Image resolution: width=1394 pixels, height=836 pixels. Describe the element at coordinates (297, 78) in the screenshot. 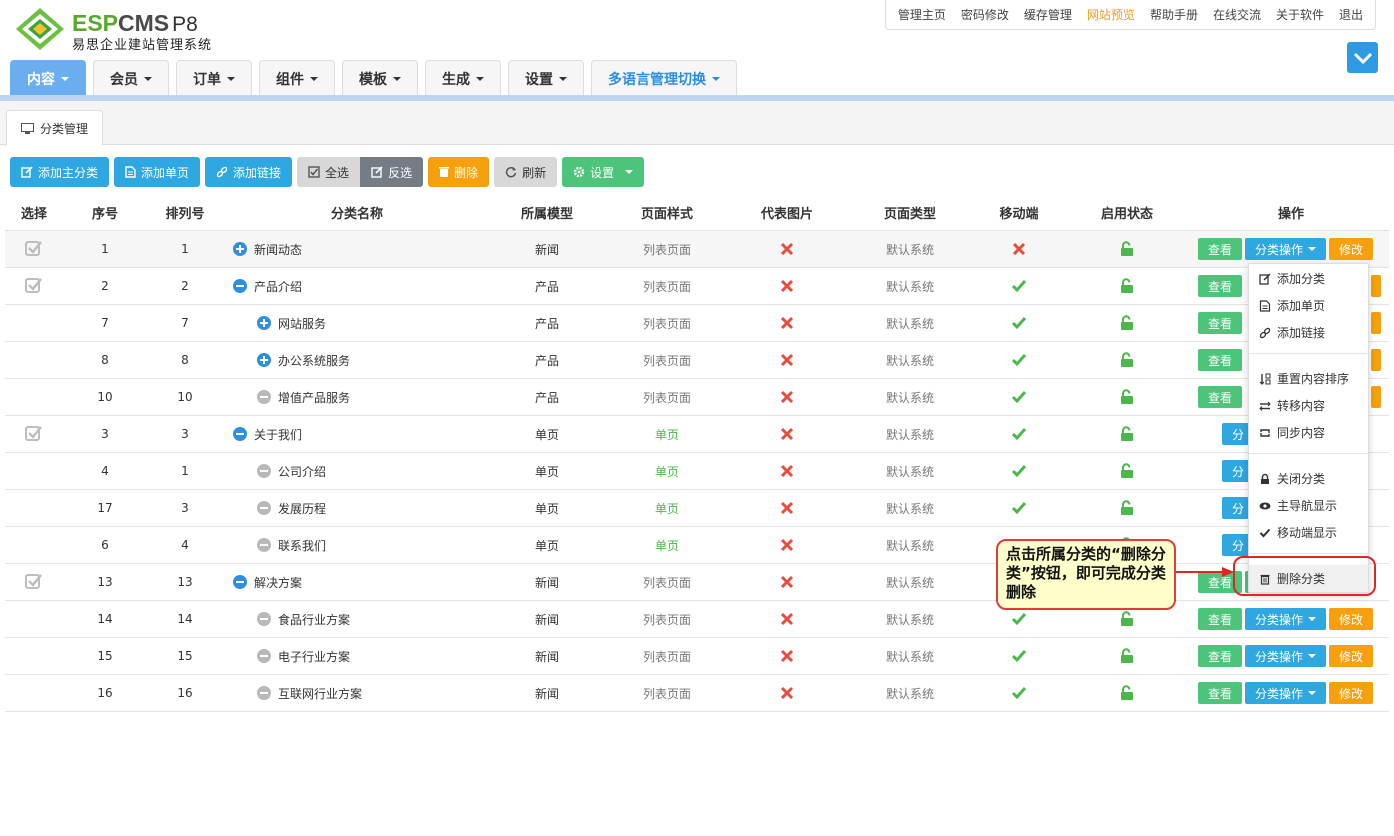

I see `nav-tab: 组件` at that location.